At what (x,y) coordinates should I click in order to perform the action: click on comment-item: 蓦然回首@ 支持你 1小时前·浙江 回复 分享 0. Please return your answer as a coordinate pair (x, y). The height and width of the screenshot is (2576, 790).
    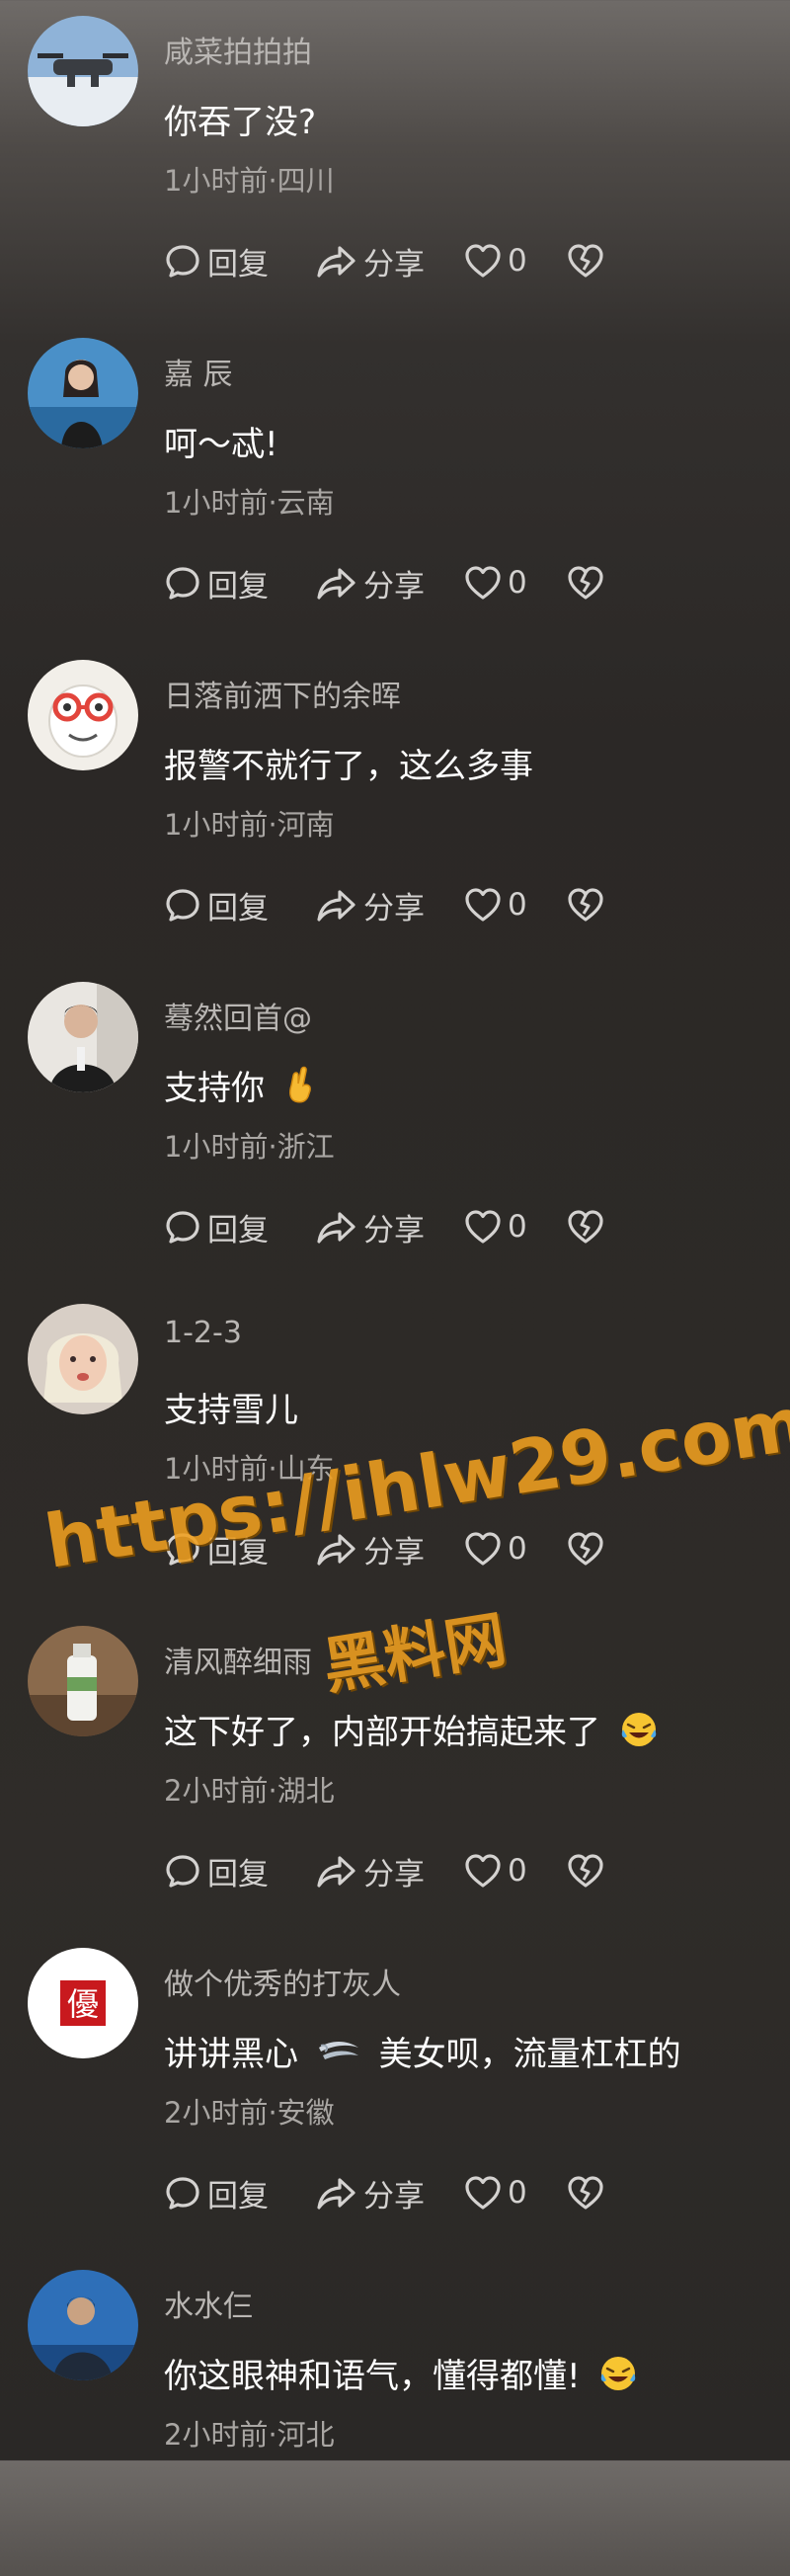
    Looking at the image, I should click on (395, 1127).